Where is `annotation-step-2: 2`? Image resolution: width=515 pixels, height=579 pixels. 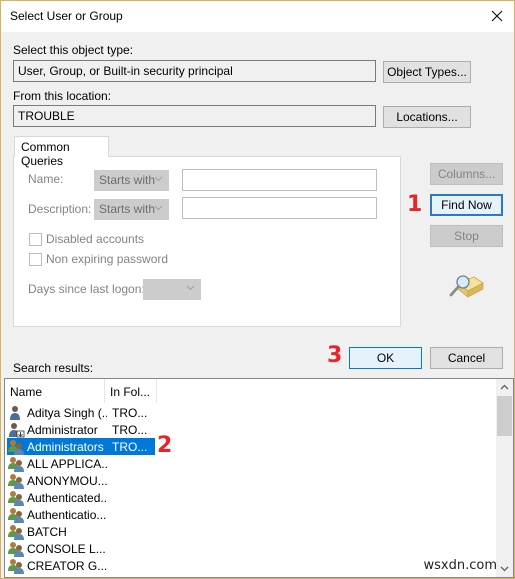
annotation-step-2: 2 is located at coordinates (165, 445).